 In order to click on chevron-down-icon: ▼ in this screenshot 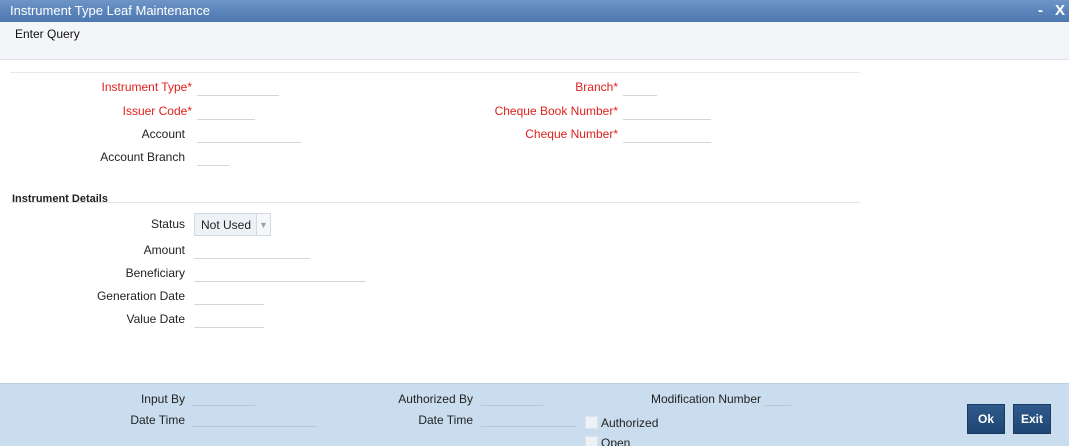, I will do `click(263, 224)`.